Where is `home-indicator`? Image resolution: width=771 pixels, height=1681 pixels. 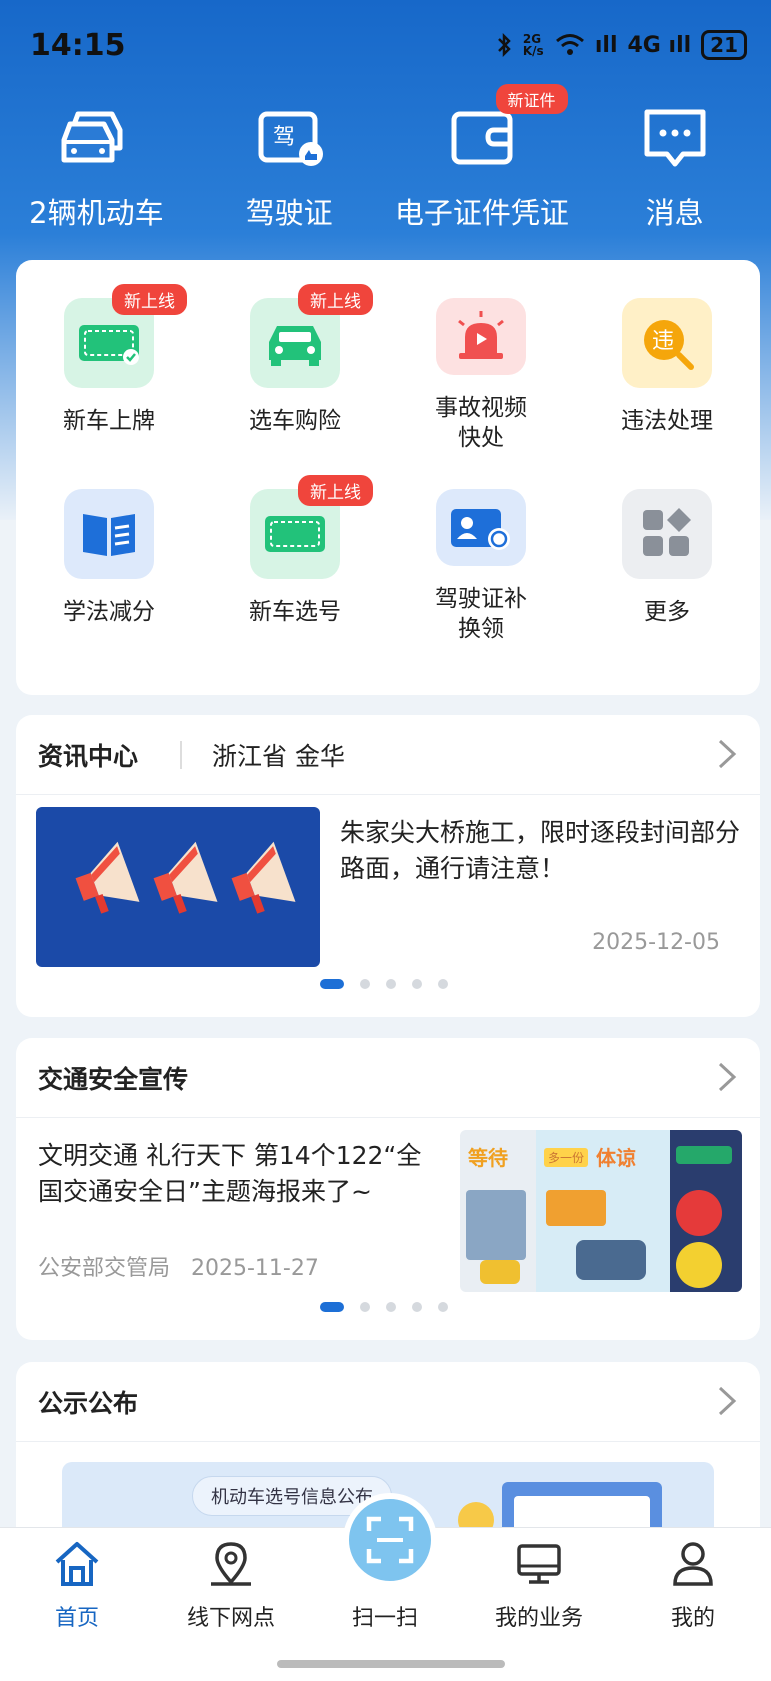
home-indicator is located at coordinates (391, 1664).